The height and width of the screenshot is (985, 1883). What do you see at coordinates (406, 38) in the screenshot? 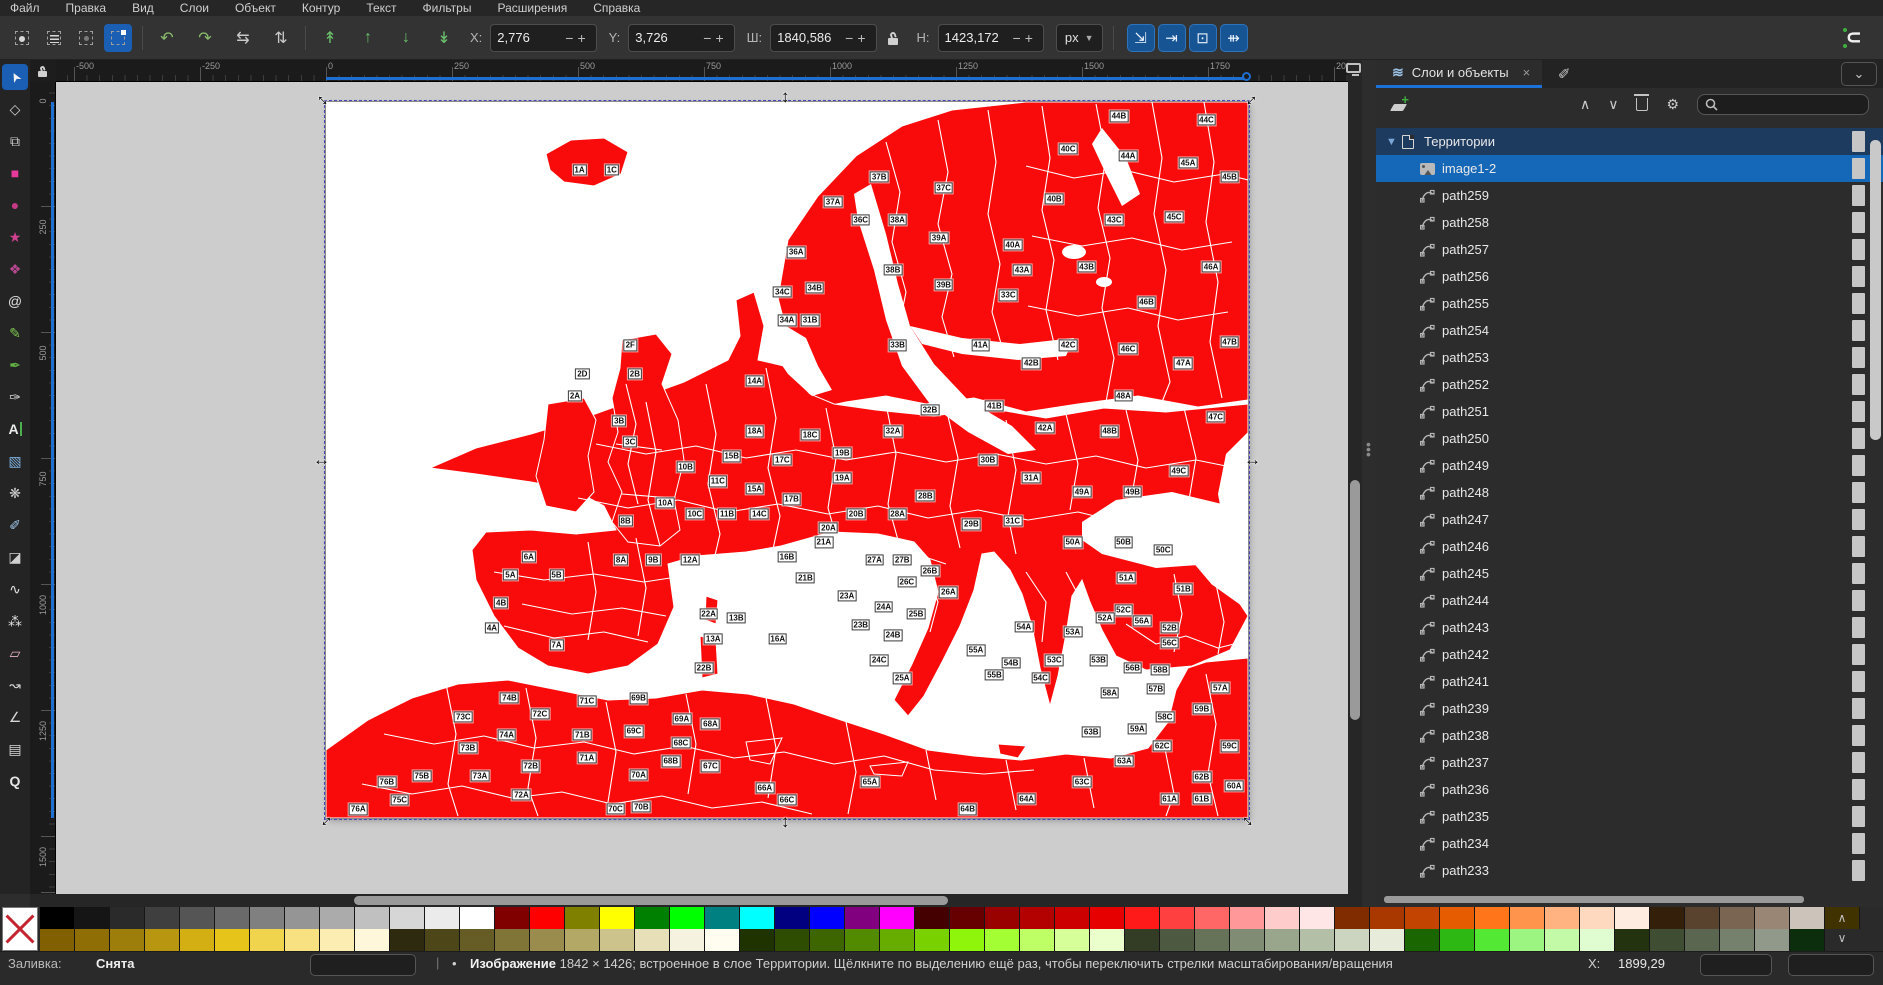
I see `lower-button: ↓` at bounding box center [406, 38].